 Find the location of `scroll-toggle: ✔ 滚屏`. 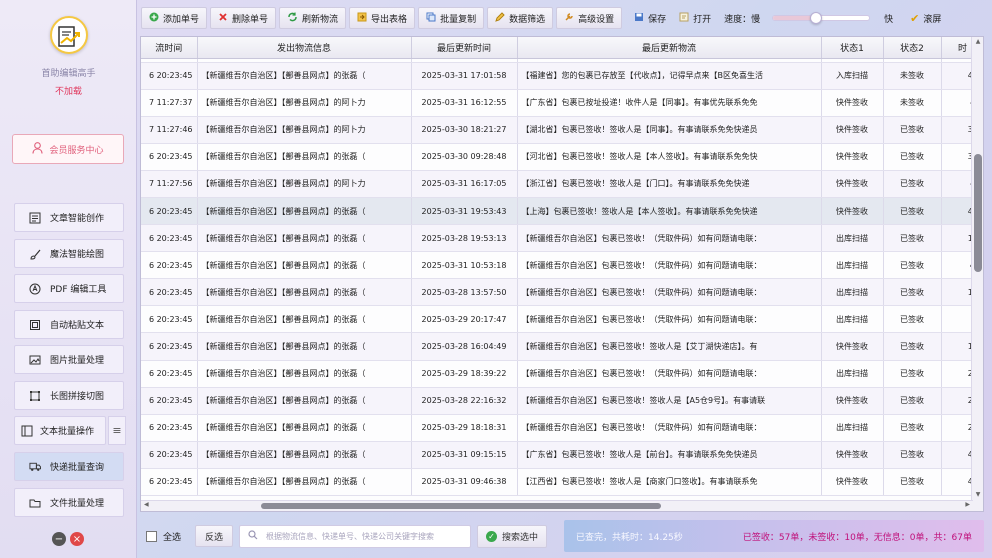

scroll-toggle: ✔ 滚屏 is located at coordinates (925, 18).